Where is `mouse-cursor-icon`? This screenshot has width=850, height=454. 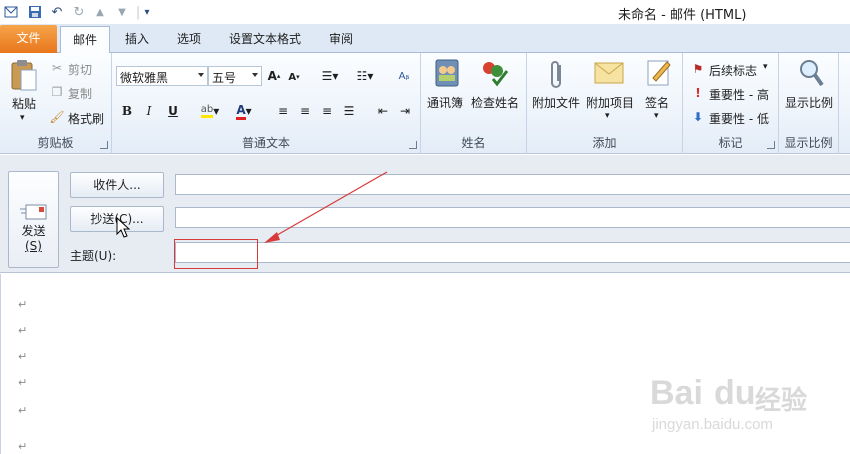
mouse-cursor-icon is located at coordinates (123, 227).